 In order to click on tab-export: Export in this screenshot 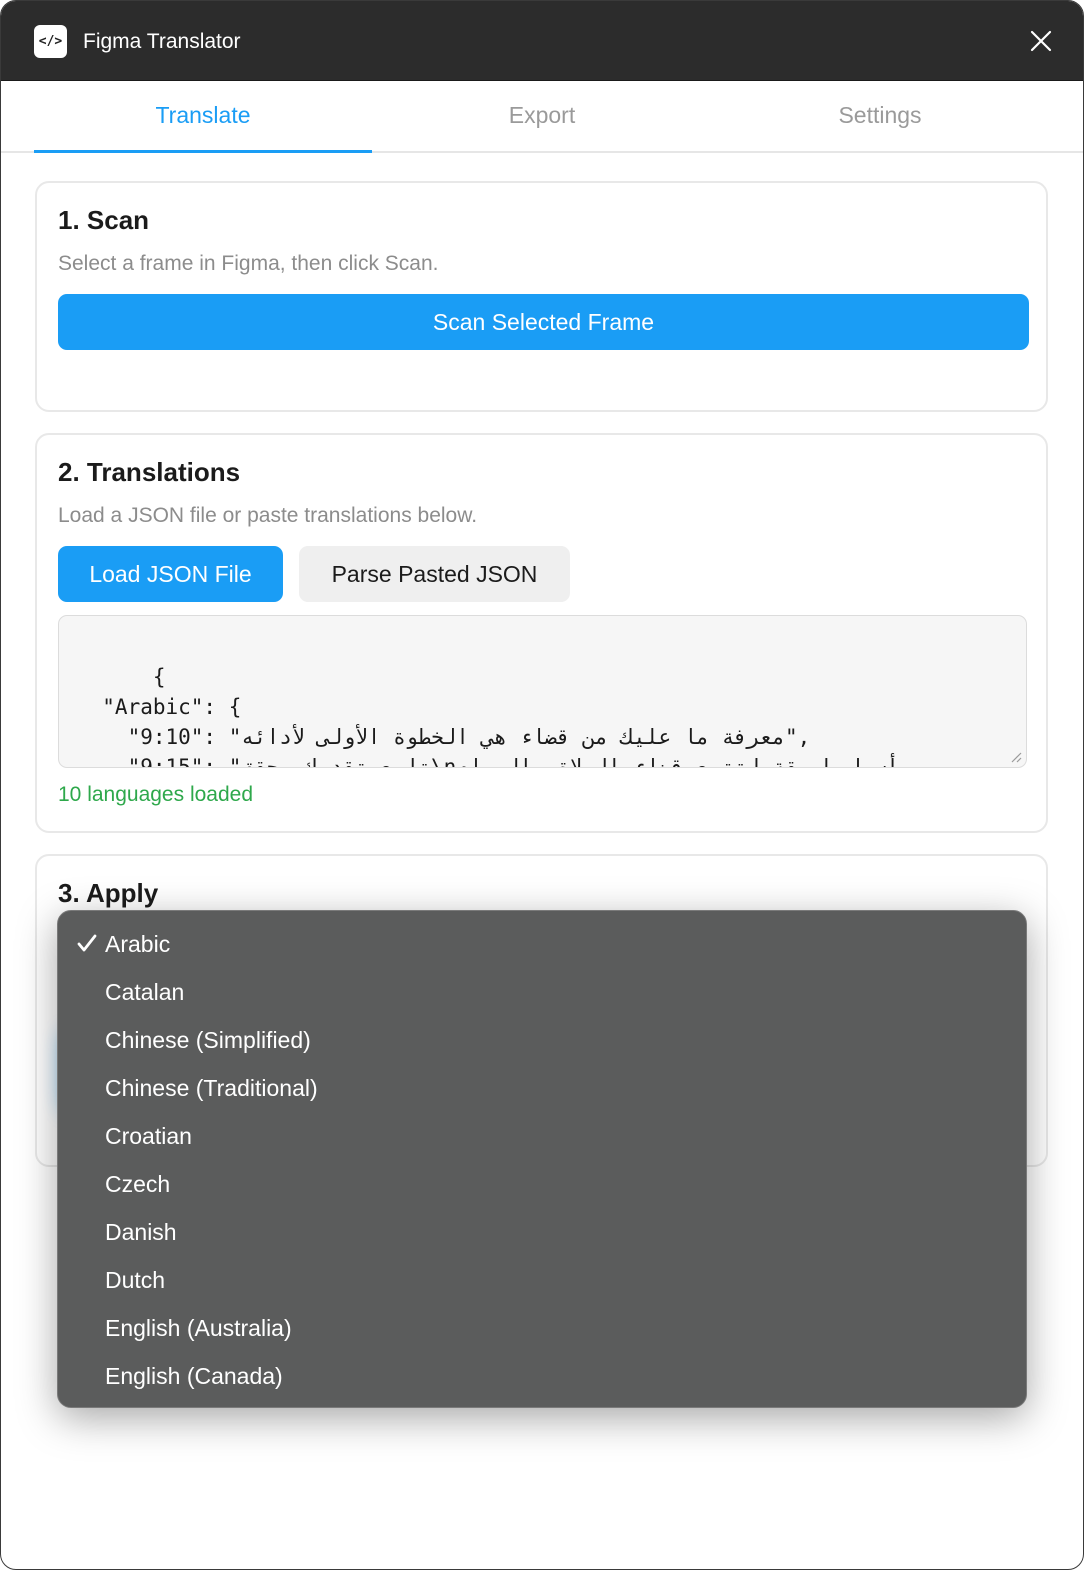, I will do `click(542, 116)`.